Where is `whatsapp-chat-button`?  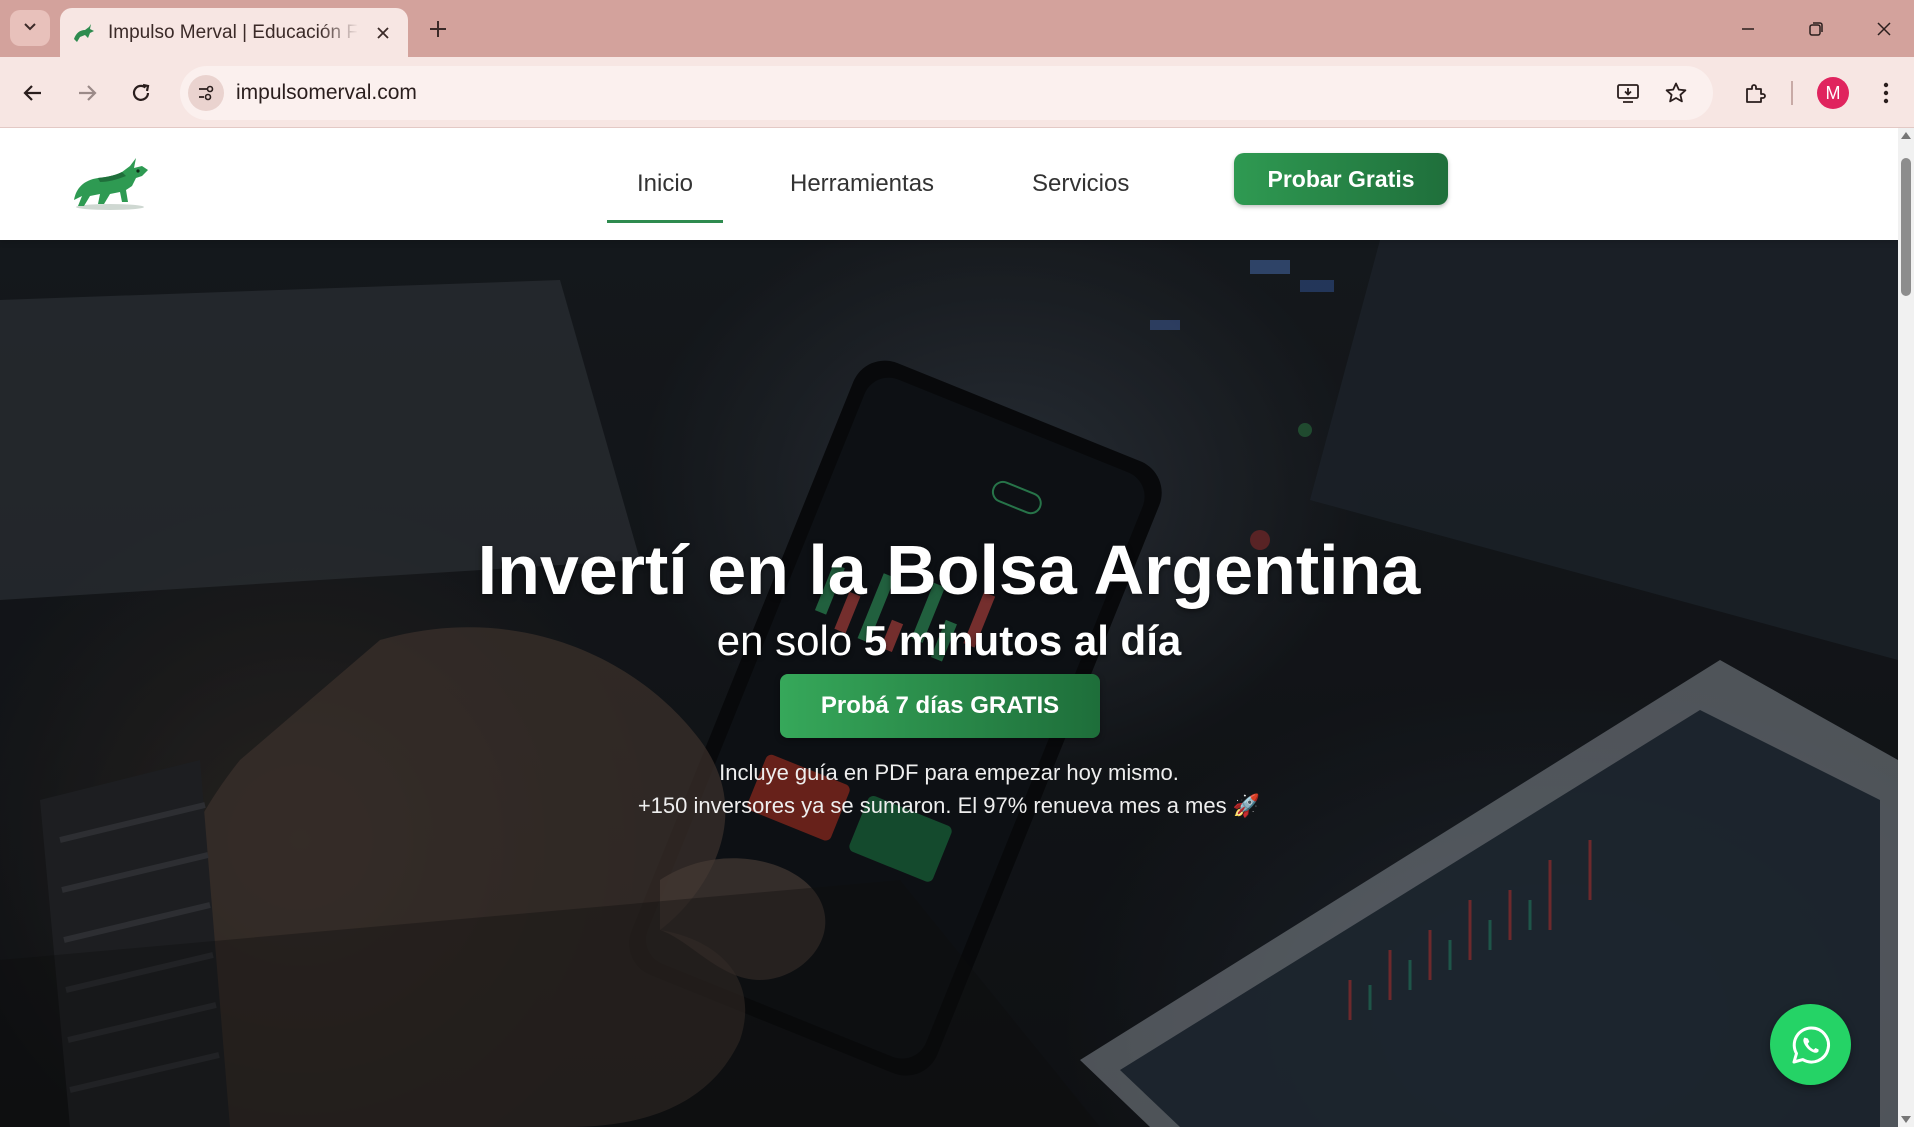 whatsapp-chat-button is located at coordinates (1810, 1044).